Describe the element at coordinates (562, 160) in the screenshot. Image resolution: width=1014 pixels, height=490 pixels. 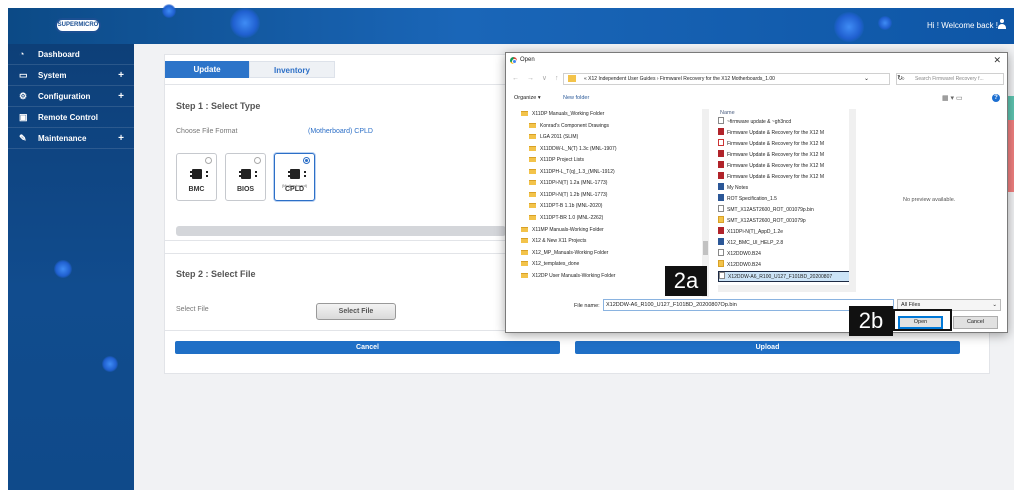
I see `tree-item-label: X11DP Project Lists` at that location.